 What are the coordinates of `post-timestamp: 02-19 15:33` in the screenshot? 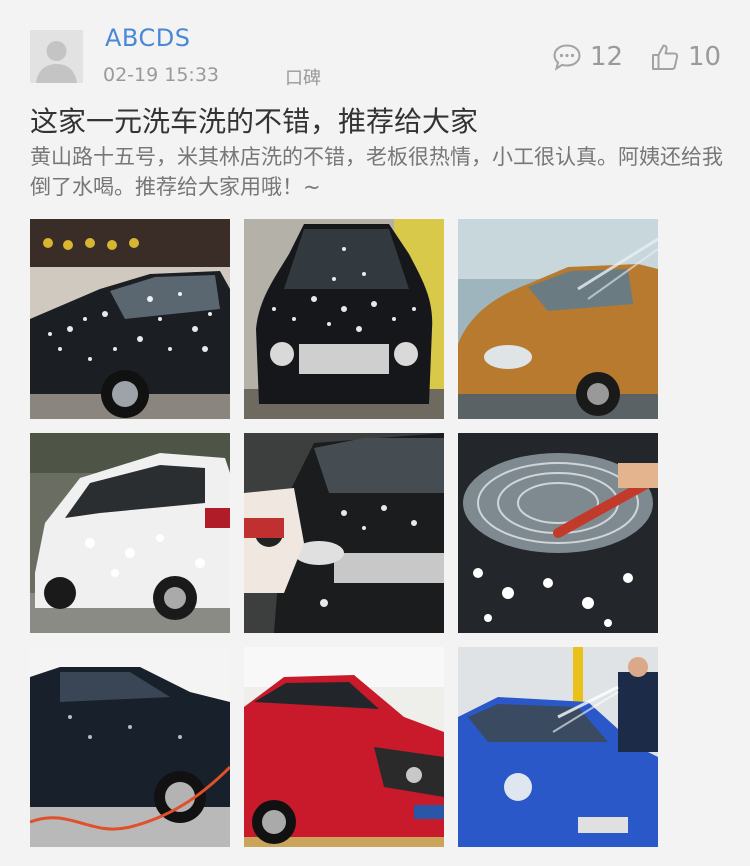 It's located at (161, 75).